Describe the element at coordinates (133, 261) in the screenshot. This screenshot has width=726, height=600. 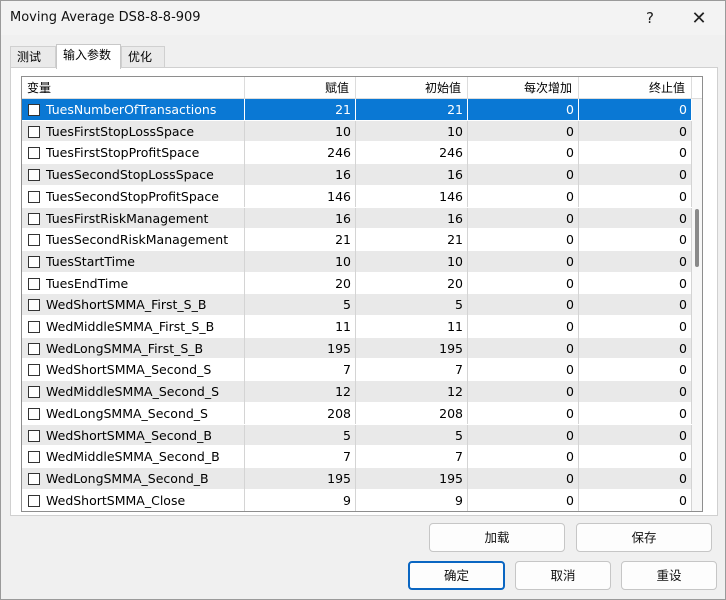
I see `variable-name-cell: TuesStartTime` at that location.